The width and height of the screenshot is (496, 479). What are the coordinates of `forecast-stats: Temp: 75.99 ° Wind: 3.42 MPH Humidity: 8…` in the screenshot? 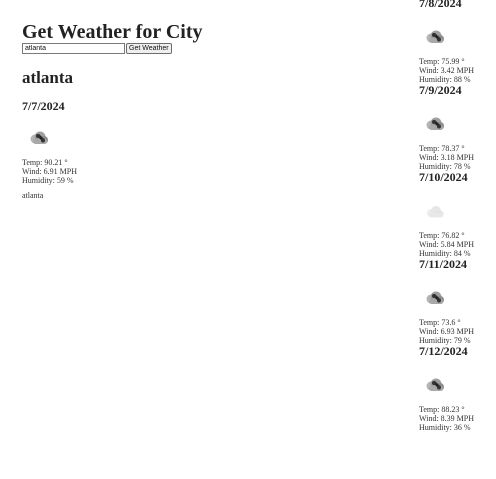 It's located at (457, 70).